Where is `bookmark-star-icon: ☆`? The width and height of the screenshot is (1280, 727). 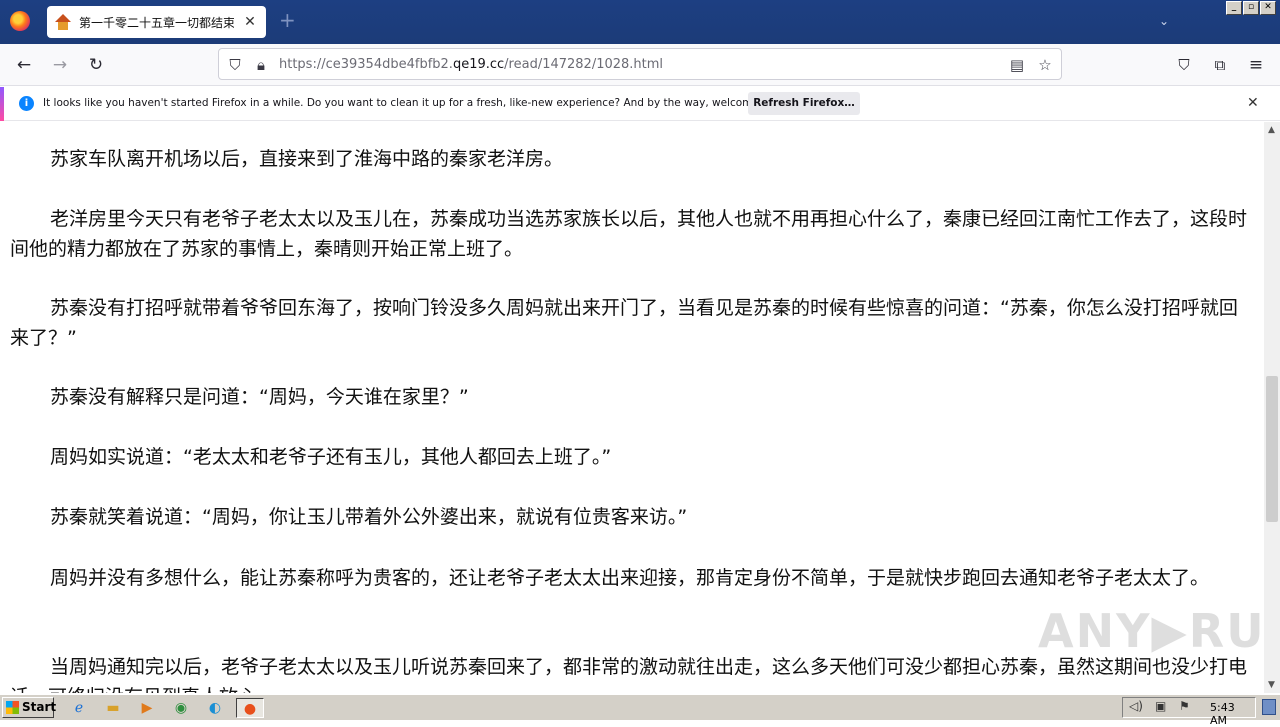
bookmark-star-icon: ☆ is located at coordinates (1045, 65).